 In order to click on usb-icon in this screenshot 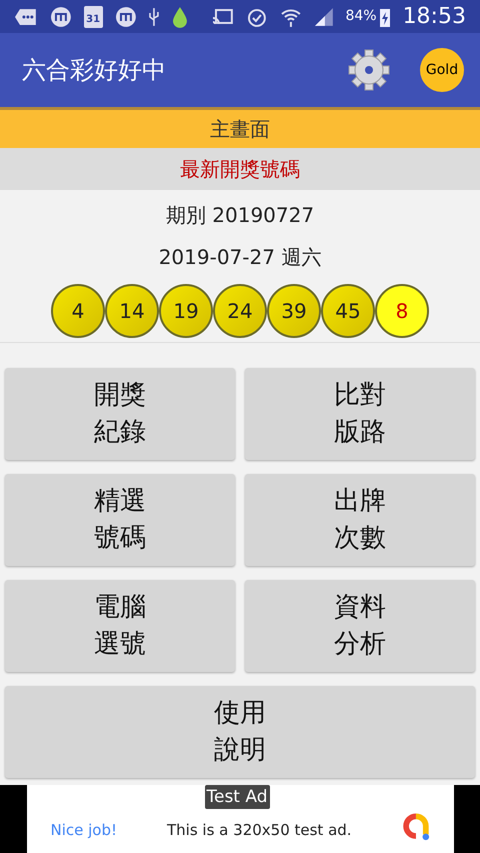, I will do `click(154, 16)`.